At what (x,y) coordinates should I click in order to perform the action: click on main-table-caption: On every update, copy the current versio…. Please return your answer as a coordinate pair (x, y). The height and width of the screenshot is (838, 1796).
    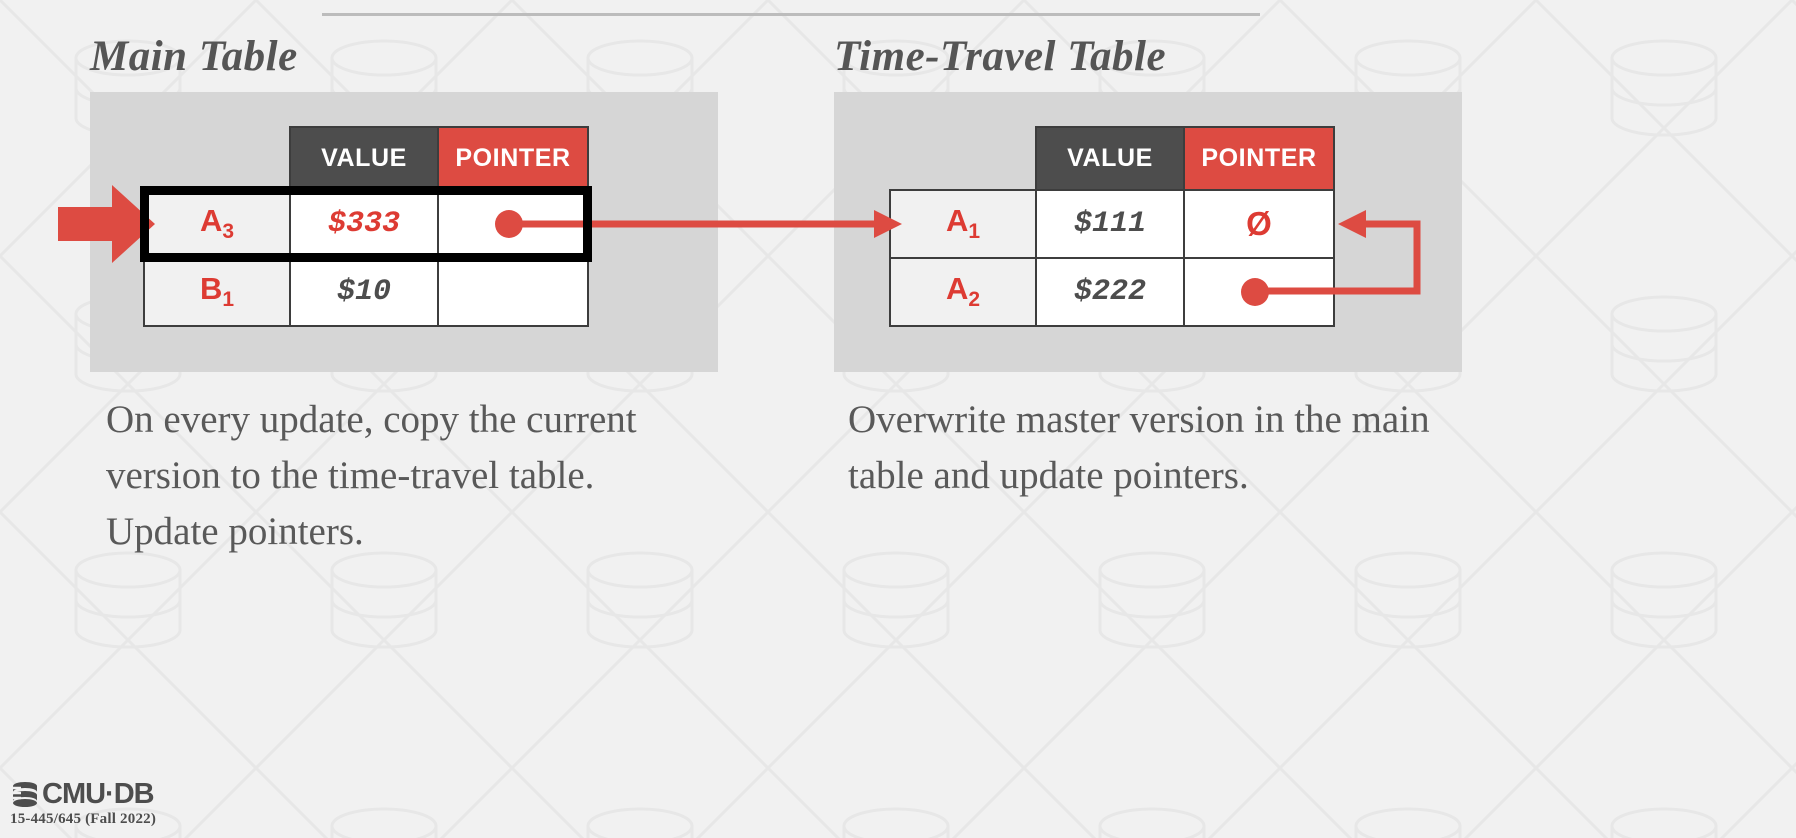
    Looking at the image, I should click on (371, 475).